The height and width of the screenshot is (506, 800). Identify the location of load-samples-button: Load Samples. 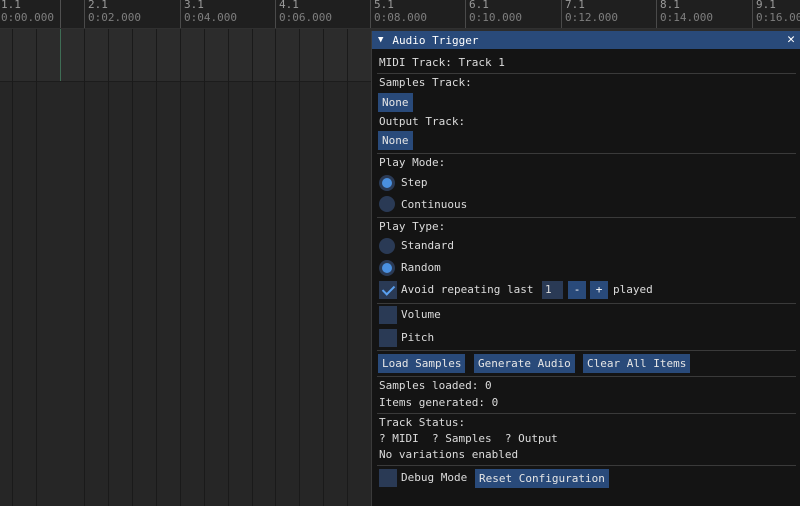
(422, 363).